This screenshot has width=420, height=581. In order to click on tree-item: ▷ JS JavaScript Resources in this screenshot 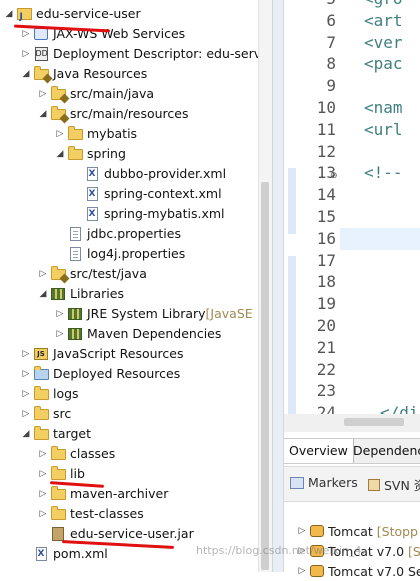, I will do `click(92, 354)`.